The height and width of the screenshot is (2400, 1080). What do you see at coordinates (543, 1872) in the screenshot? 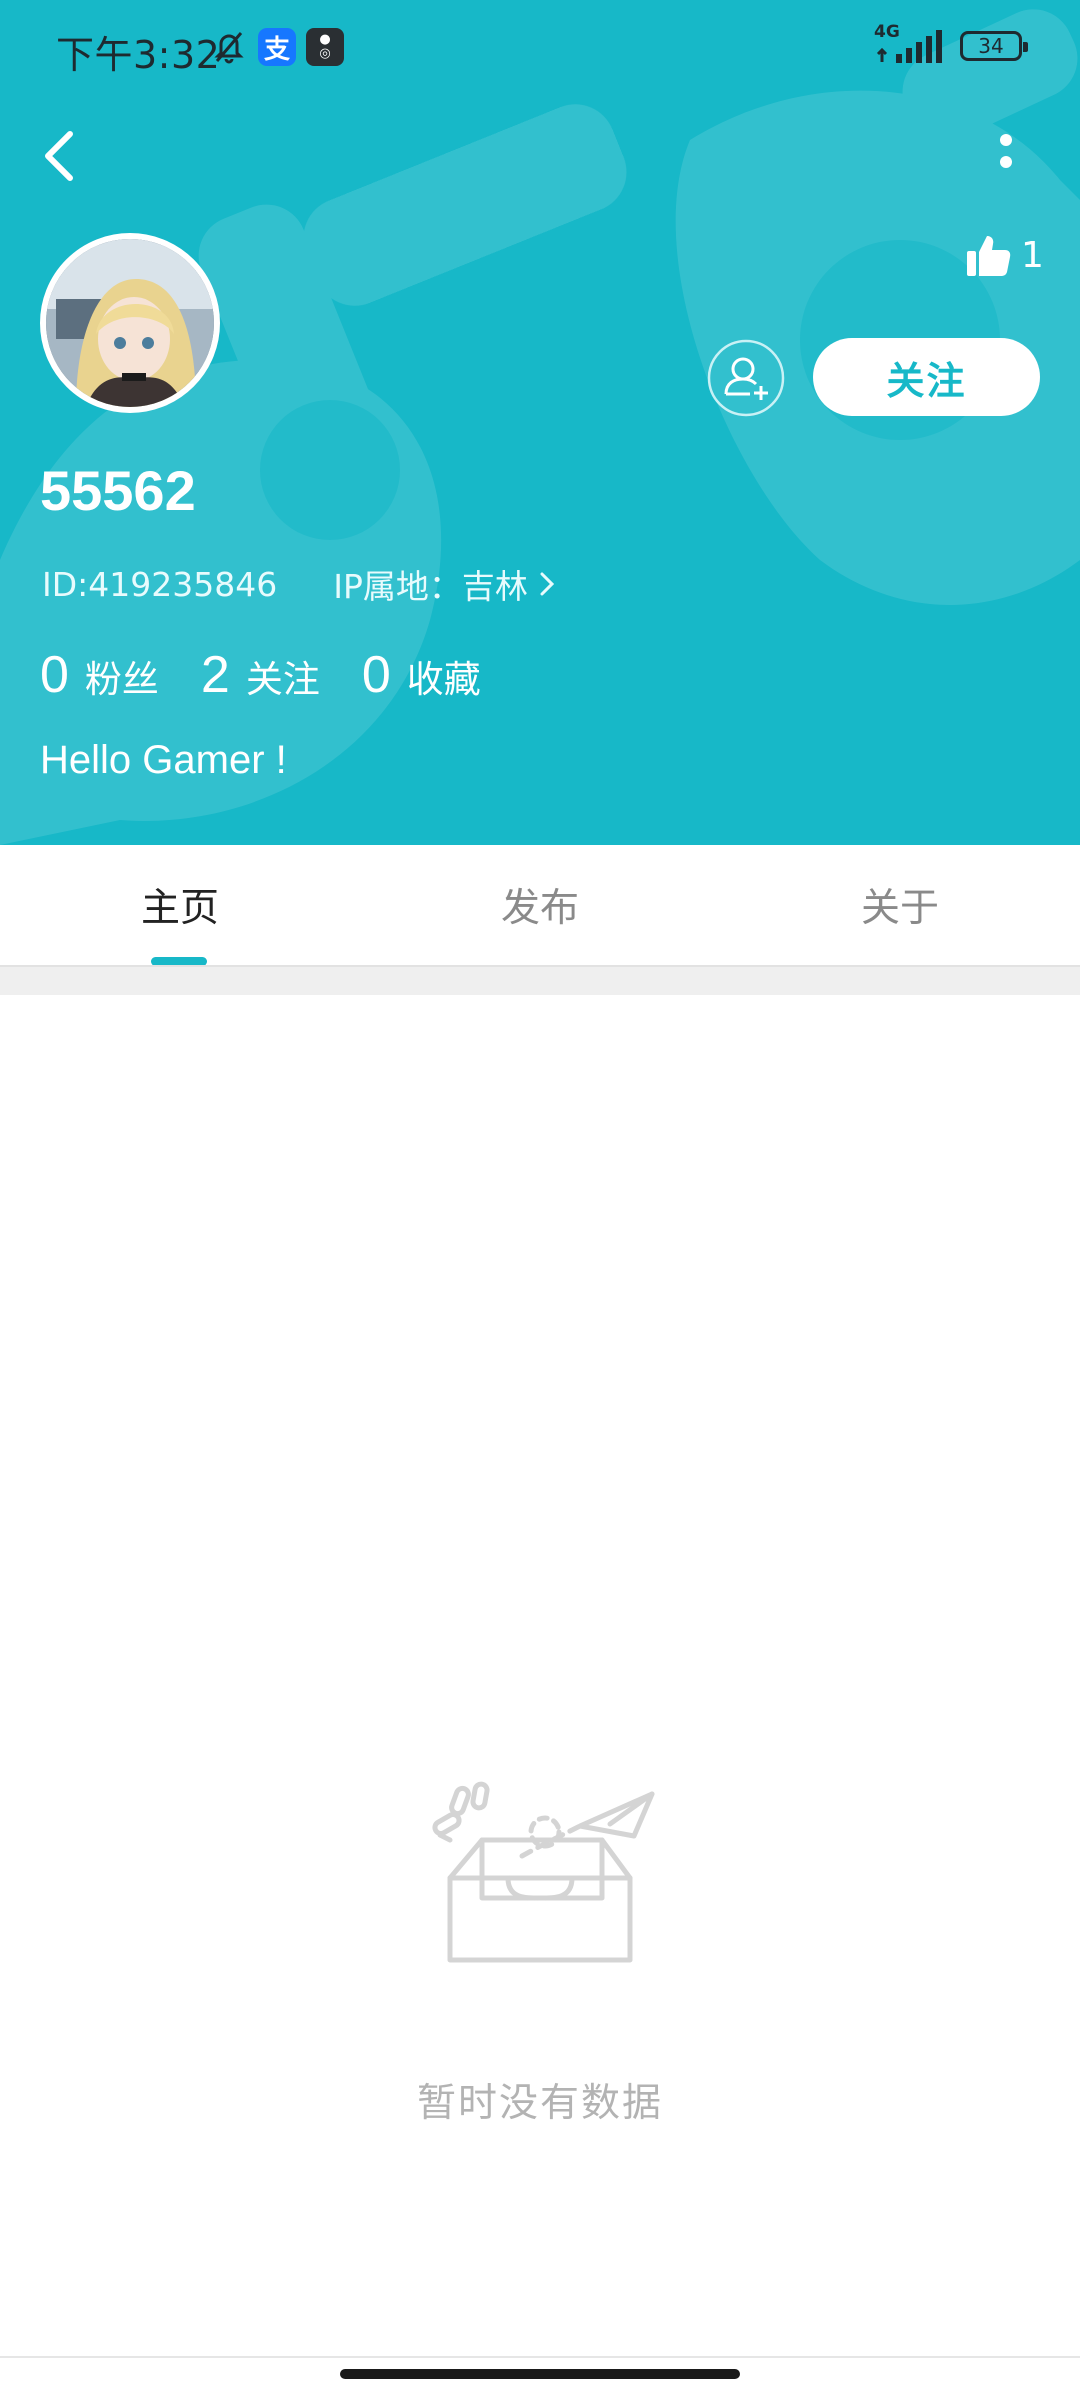
I see `empty-inbox-icon` at bounding box center [543, 1872].